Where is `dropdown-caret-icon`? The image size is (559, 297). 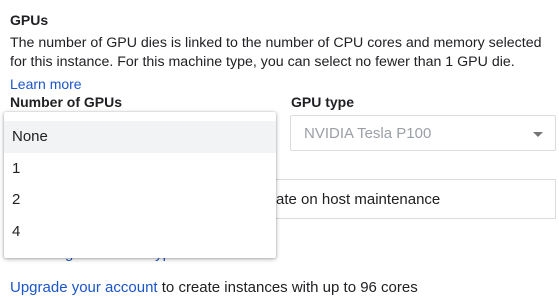 dropdown-caret-icon is located at coordinates (538, 134).